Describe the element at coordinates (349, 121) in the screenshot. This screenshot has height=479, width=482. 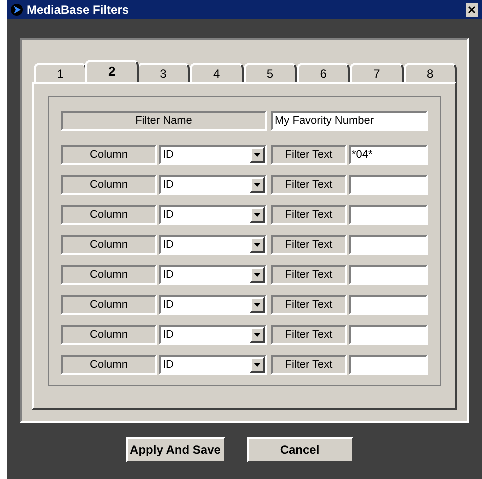
I see `filter-name-field: My Favority Number` at that location.